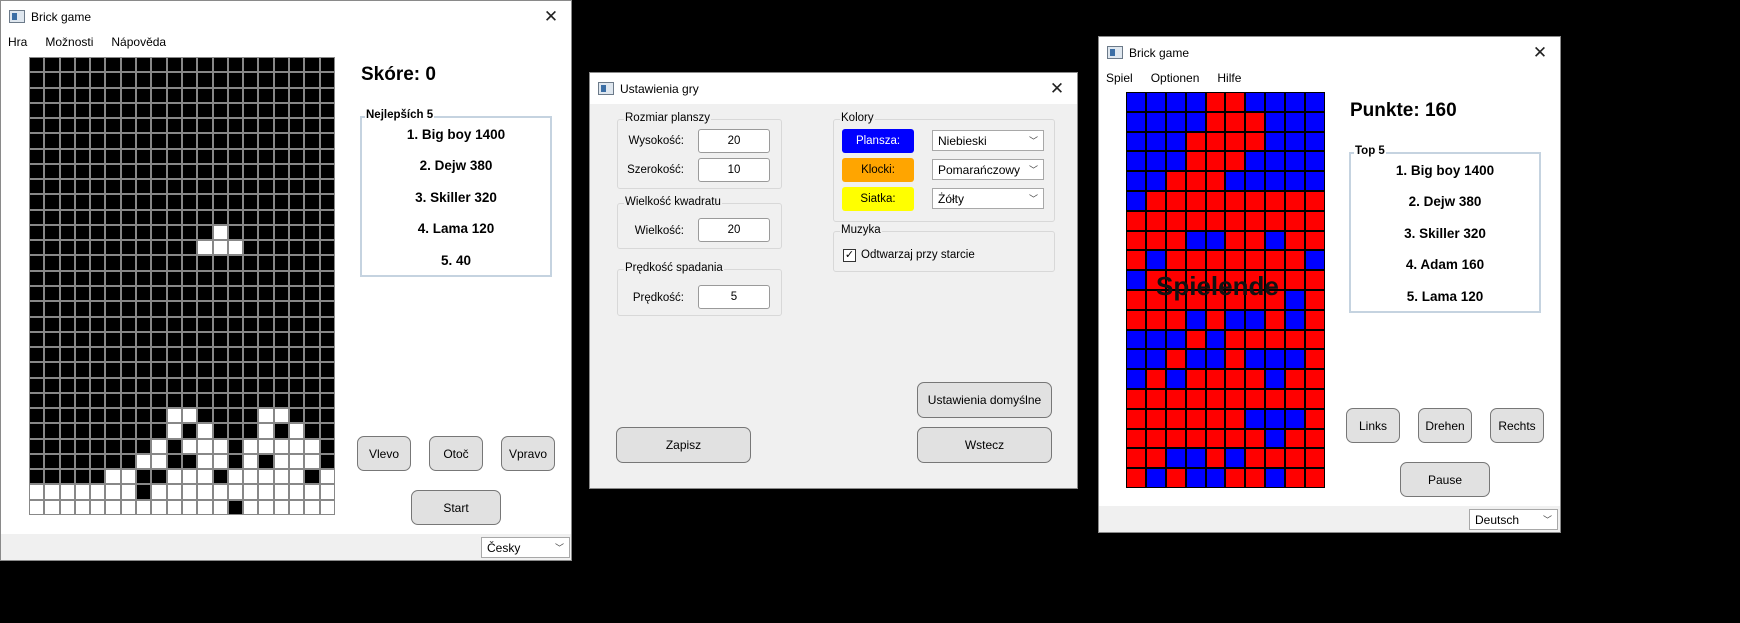 The width and height of the screenshot is (1740, 623). Describe the element at coordinates (1517, 425) in the screenshot. I see `right-button: Rechts` at that location.